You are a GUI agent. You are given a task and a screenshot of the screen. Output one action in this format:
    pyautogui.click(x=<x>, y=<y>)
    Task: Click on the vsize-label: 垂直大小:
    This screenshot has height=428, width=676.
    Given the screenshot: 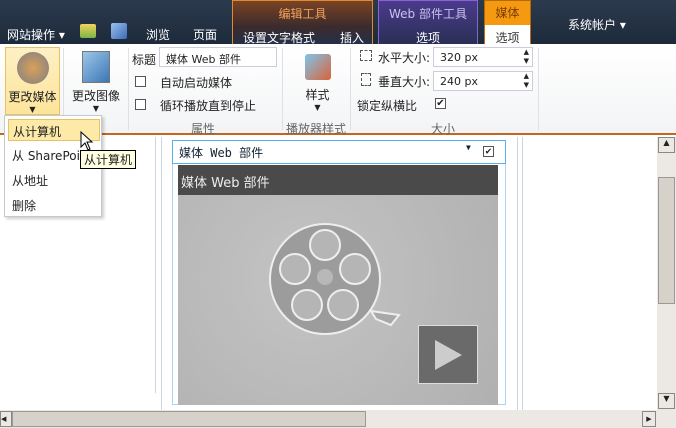 What is the action you would take?
    pyautogui.click(x=404, y=82)
    